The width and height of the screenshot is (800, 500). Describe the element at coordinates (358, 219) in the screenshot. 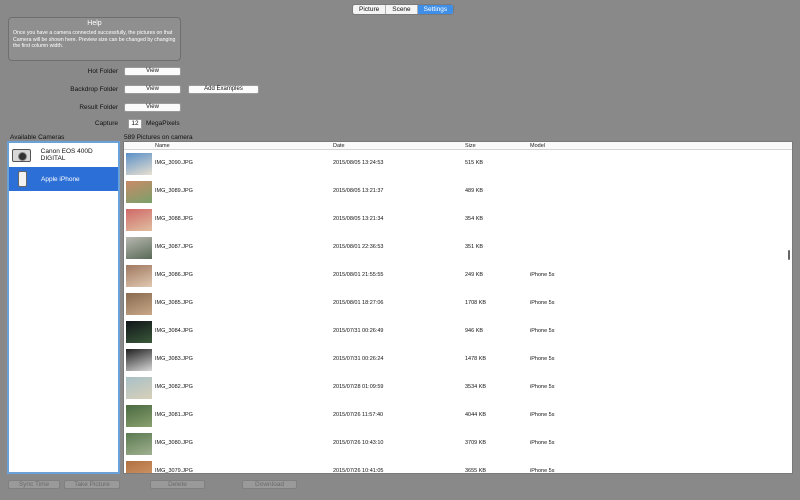

I see `cell-date: 2015/08/05 13:21:34` at that location.